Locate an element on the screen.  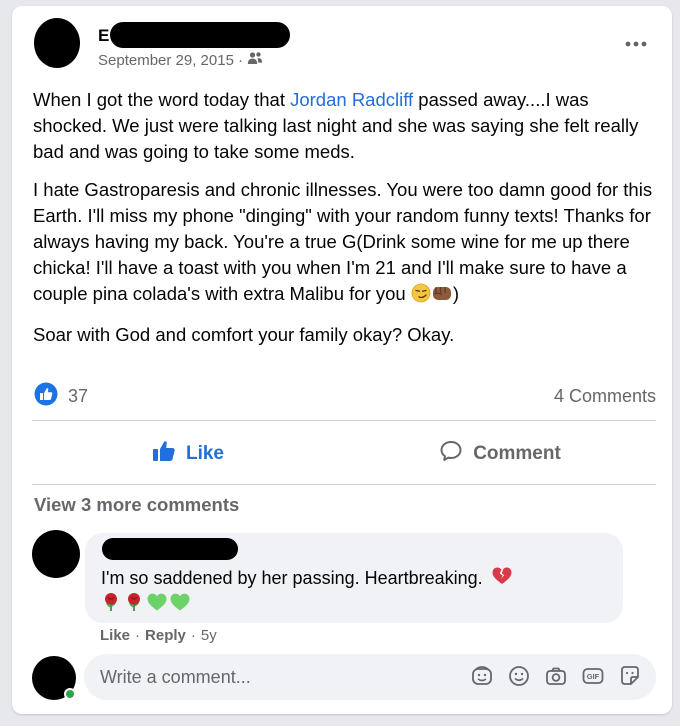
comment-button: Comment is located at coordinates (500, 454).